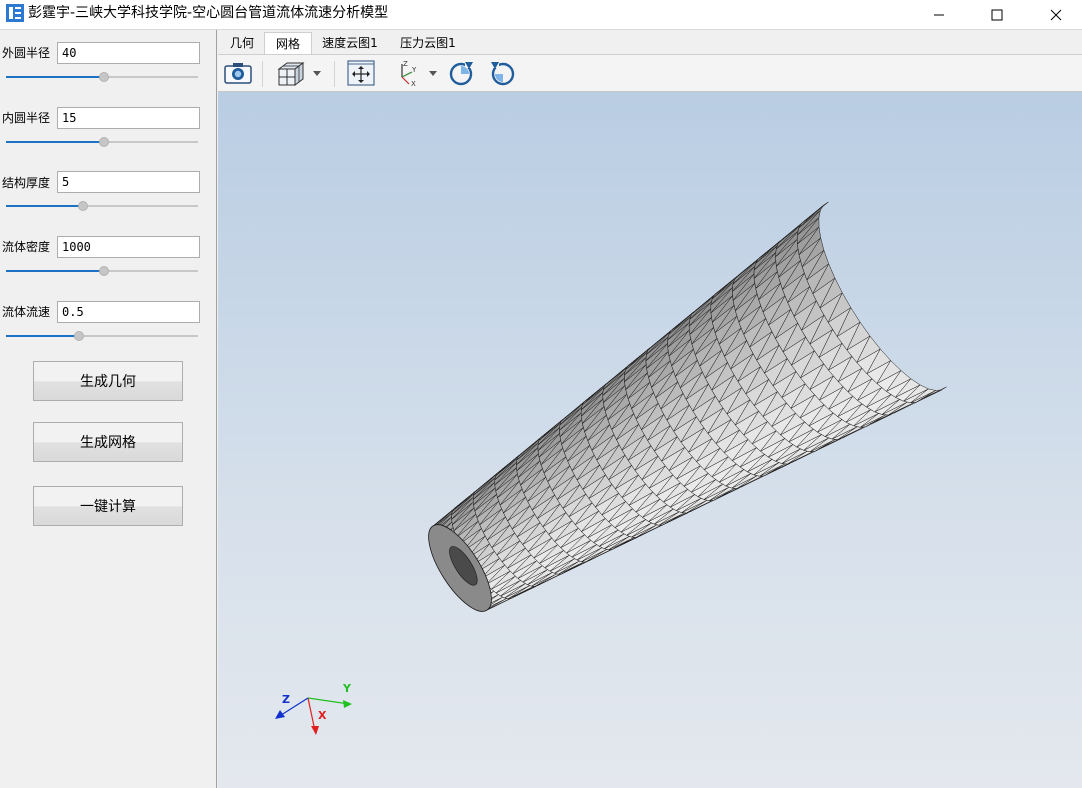 The image size is (1082, 788). What do you see at coordinates (315, 730) in the screenshot?
I see `x-axis-arrow` at bounding box center [315, 730].